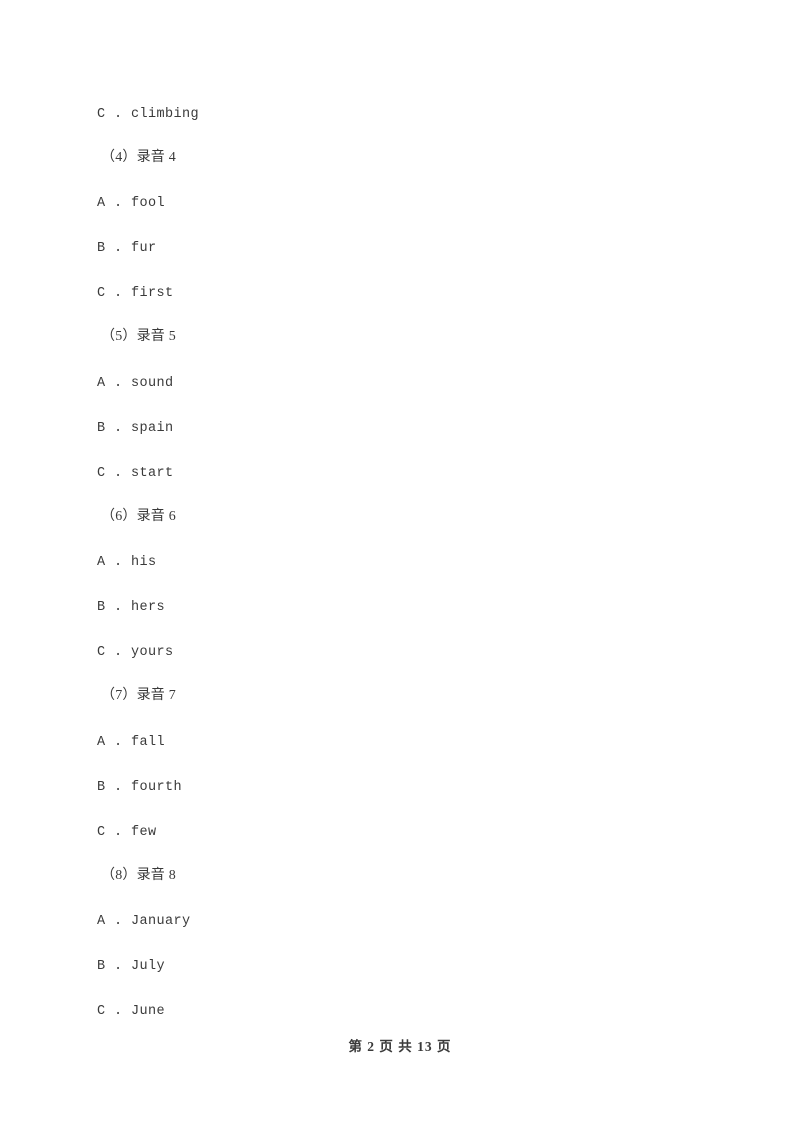  I want to click on answer-option: C . yours, so click(135, 652).